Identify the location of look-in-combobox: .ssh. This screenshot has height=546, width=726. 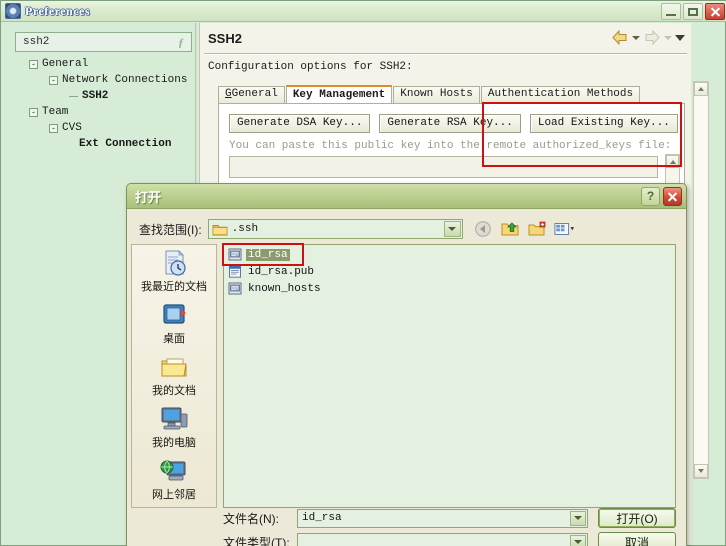
(335, 229).